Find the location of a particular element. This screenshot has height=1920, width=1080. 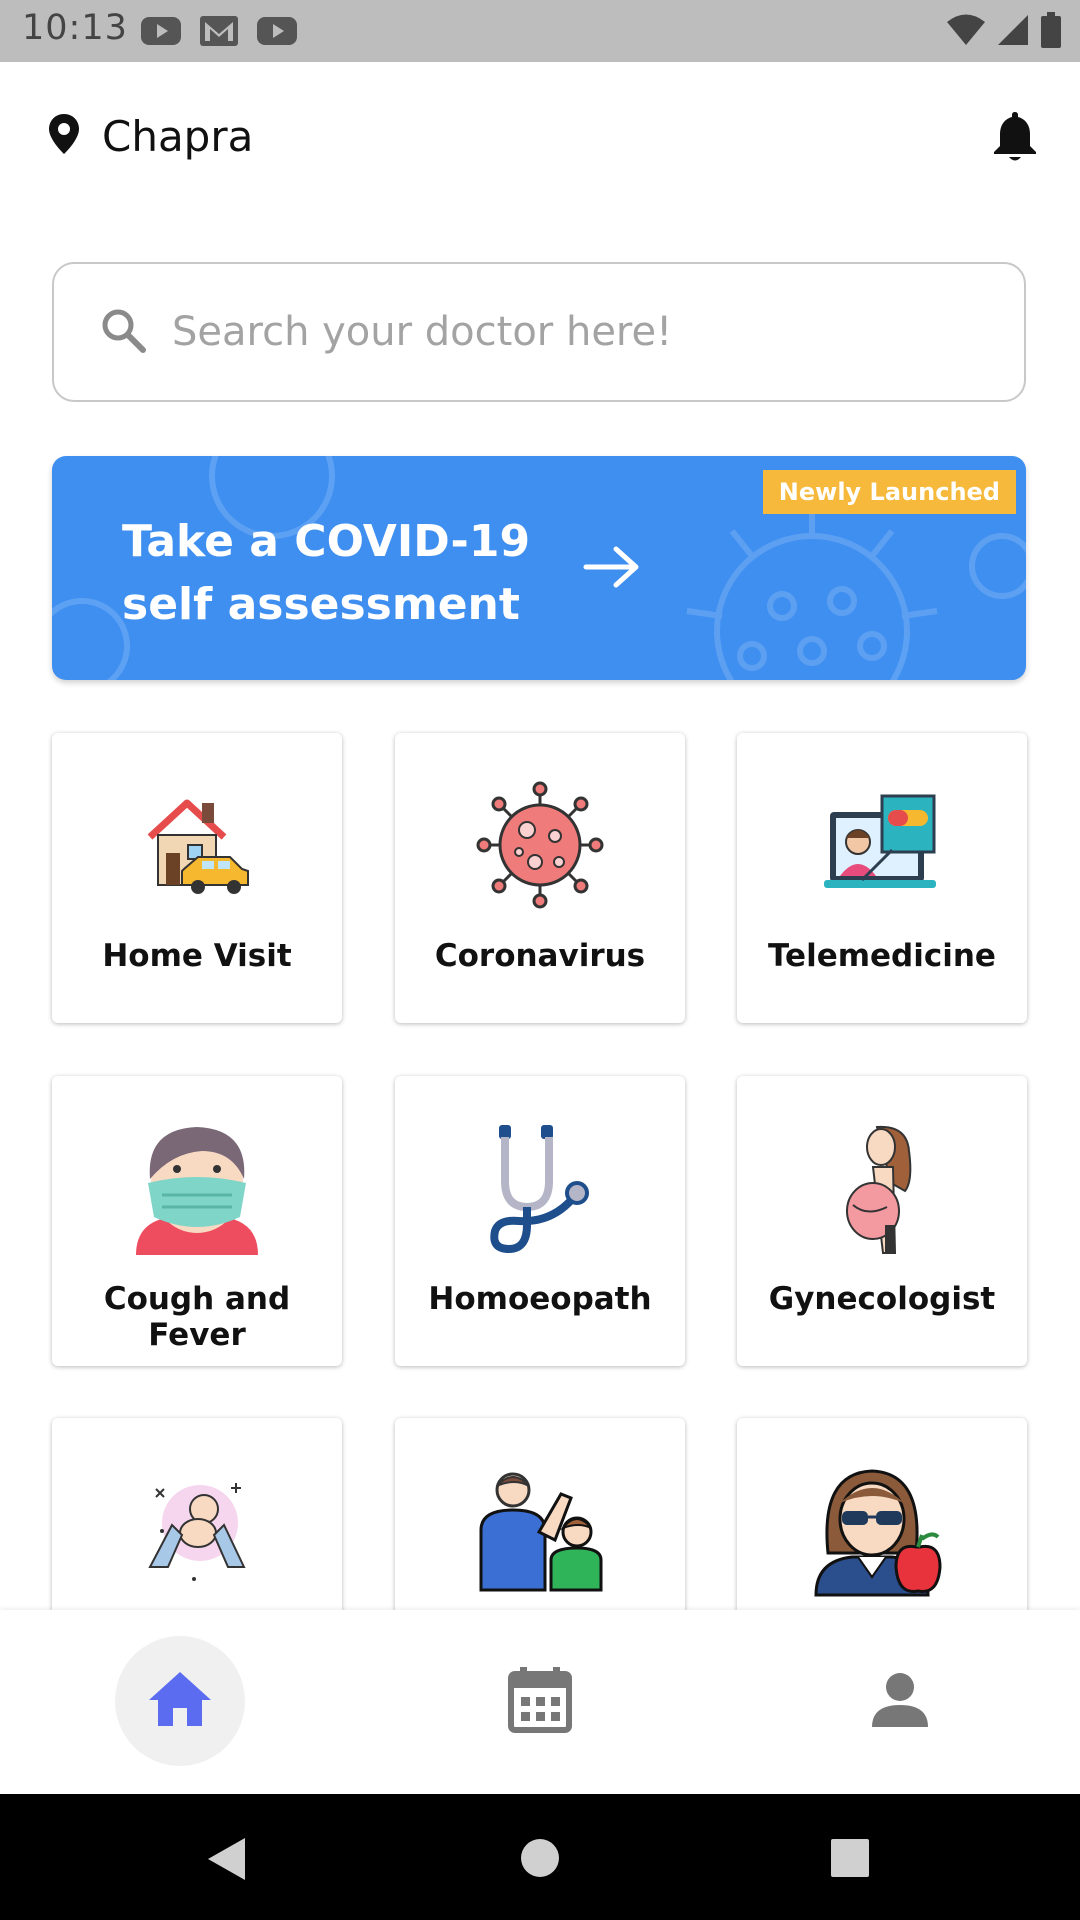

battery-icon is located at coordinates (1051, 32).